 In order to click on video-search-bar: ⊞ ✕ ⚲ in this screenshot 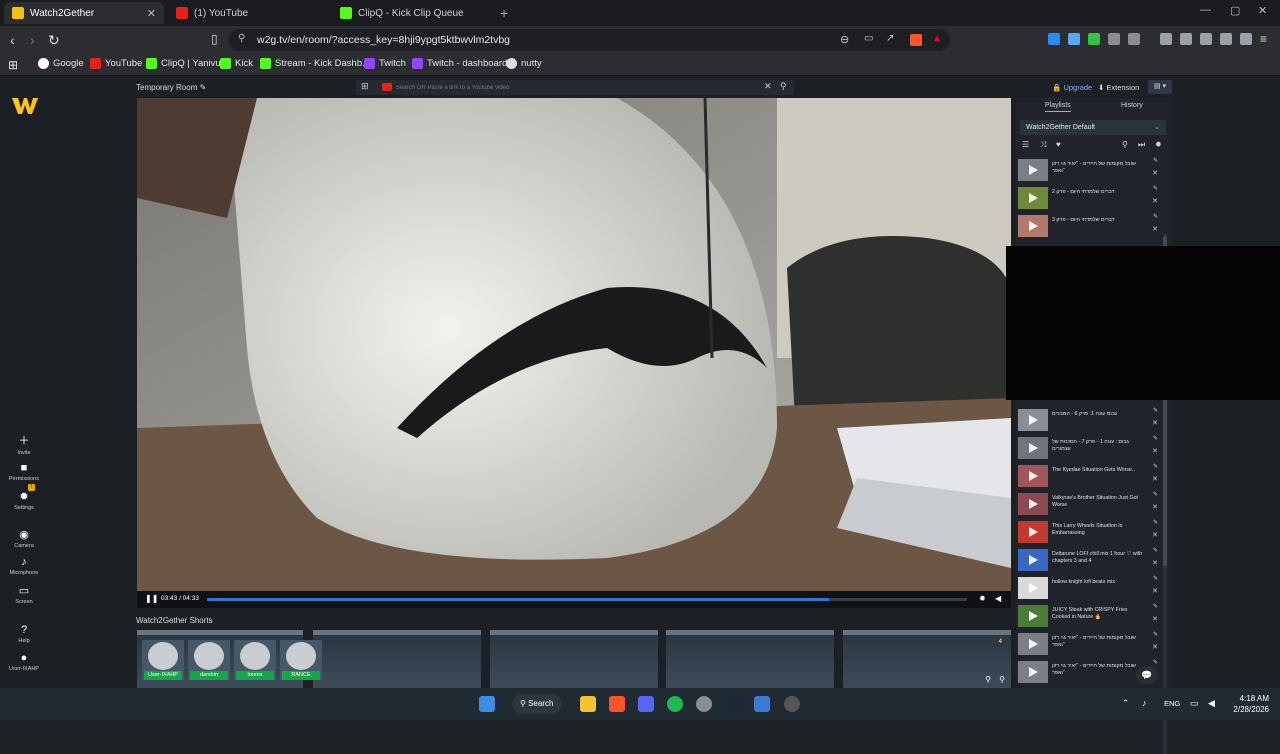, I will do `click(575, 87)`.